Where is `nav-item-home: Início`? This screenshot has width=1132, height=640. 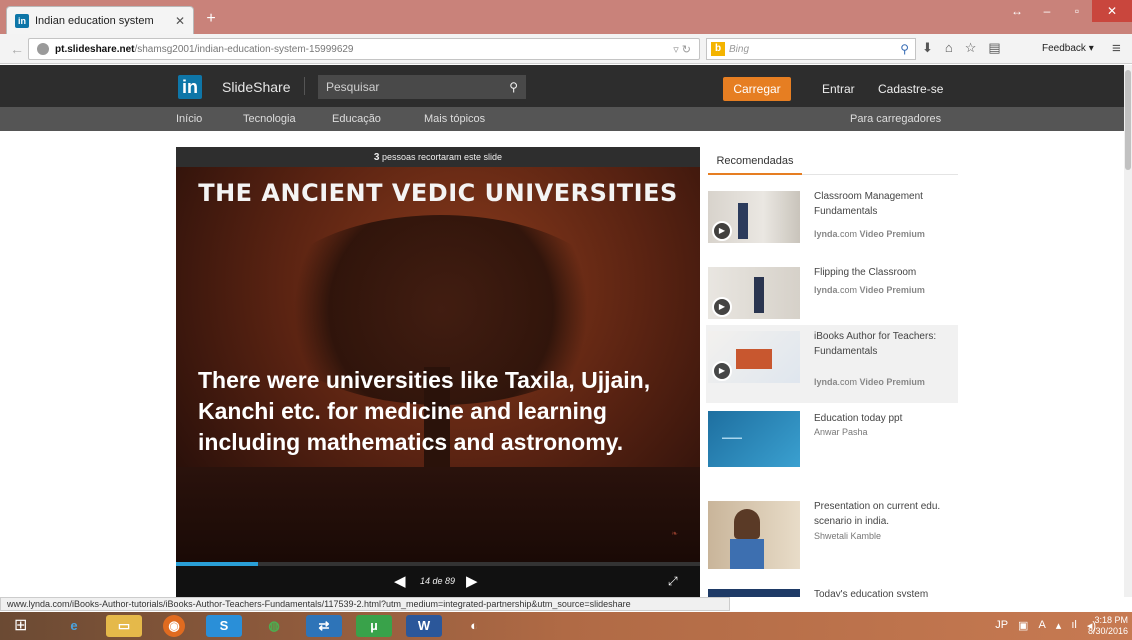 nav-item-home: Início is located at coordinates (189, 119).